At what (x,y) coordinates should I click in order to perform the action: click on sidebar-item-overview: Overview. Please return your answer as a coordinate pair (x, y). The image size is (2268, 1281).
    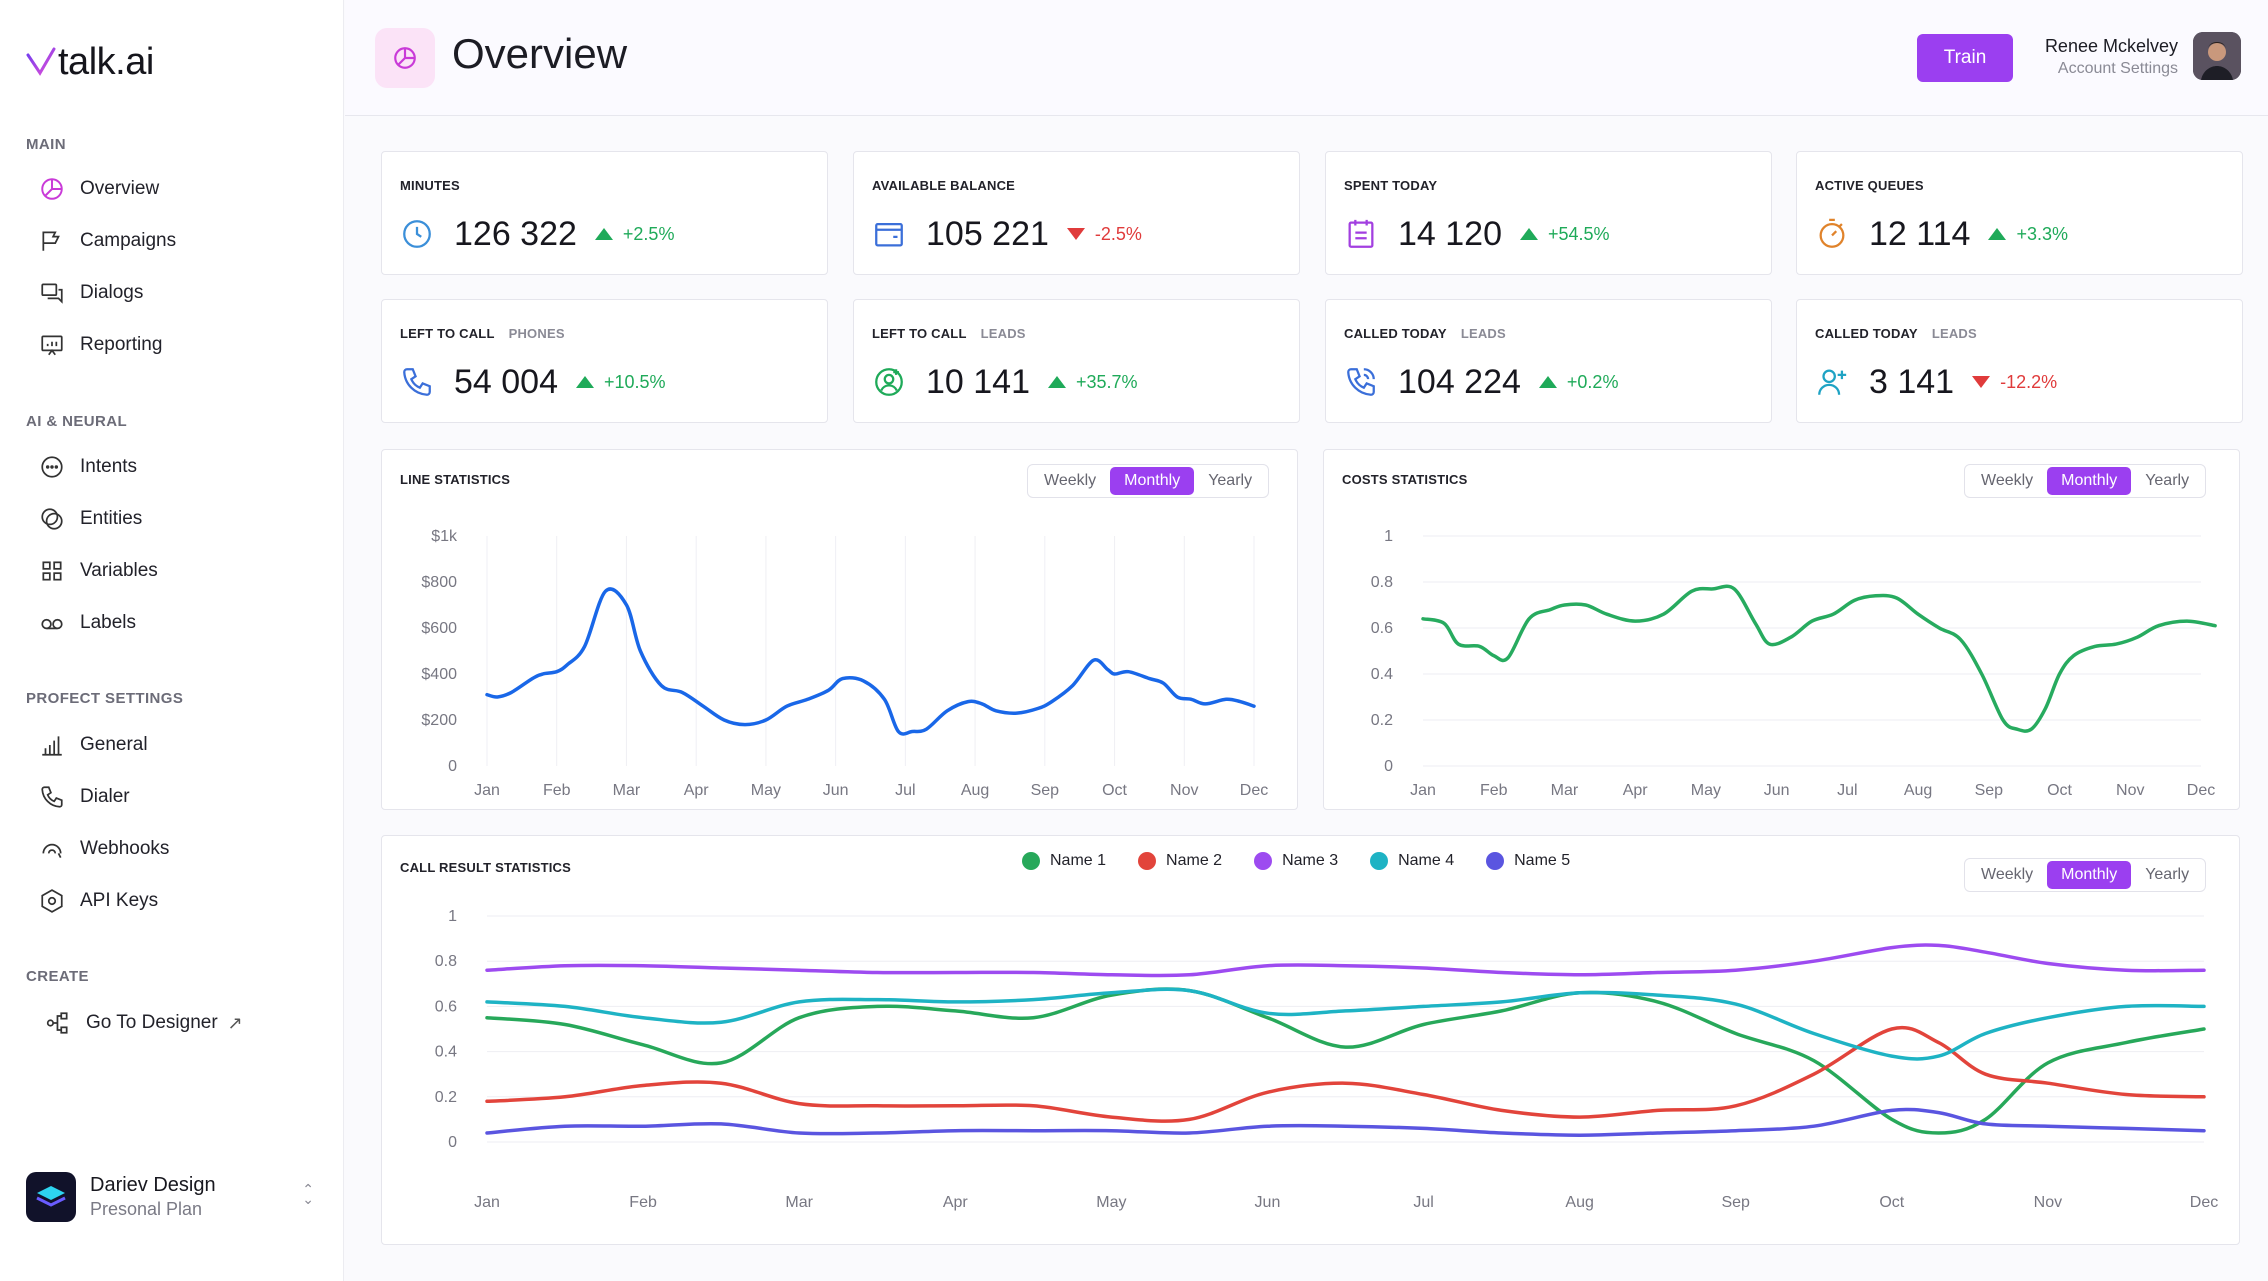
    Looking at the image, I should click on (98, 189).